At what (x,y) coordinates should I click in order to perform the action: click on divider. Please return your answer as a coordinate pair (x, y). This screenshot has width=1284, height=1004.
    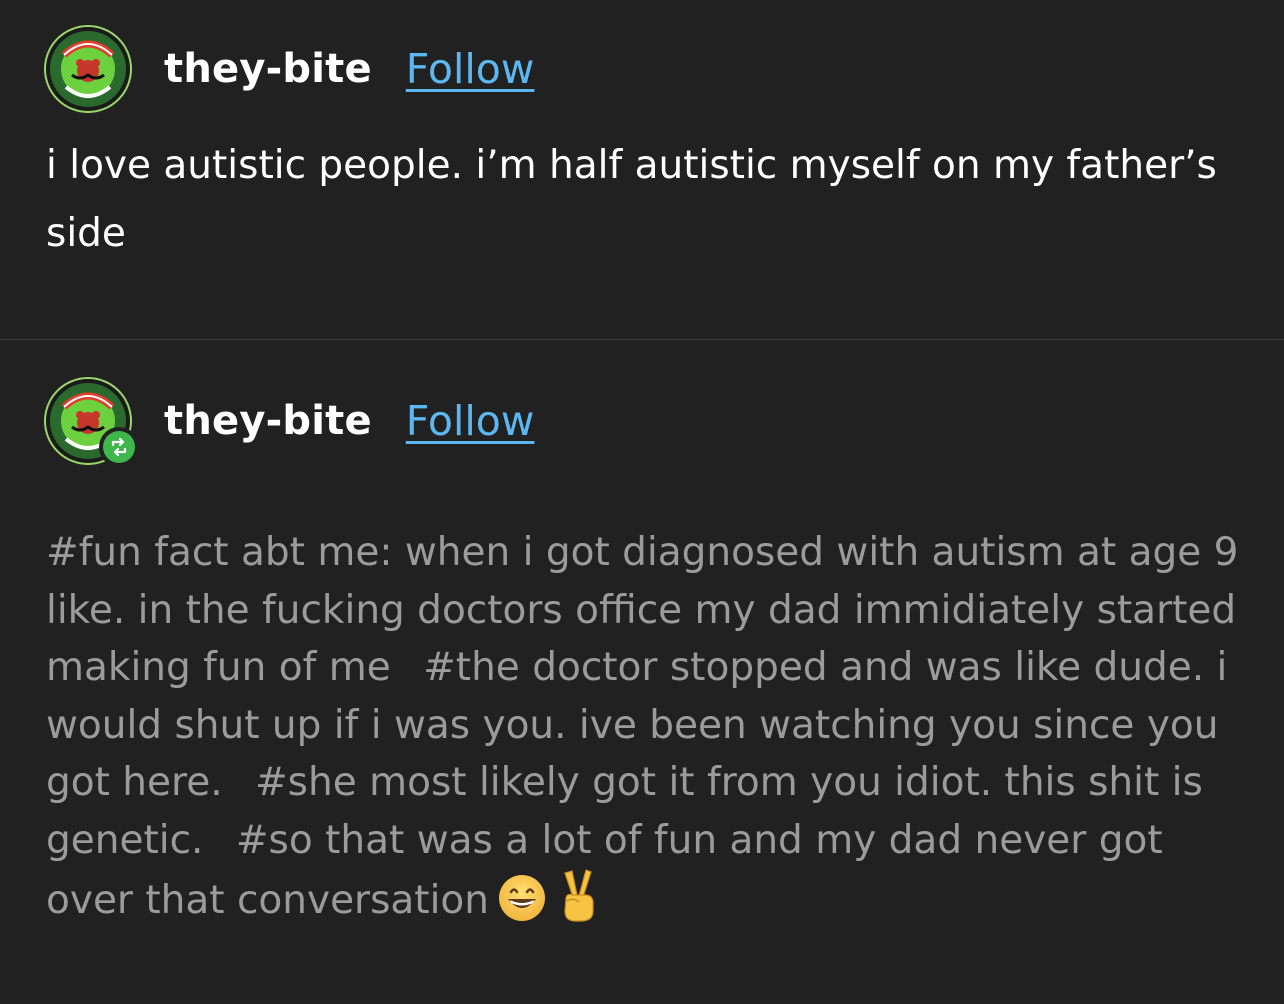
    Looking at the image, I should click on (642, 339).